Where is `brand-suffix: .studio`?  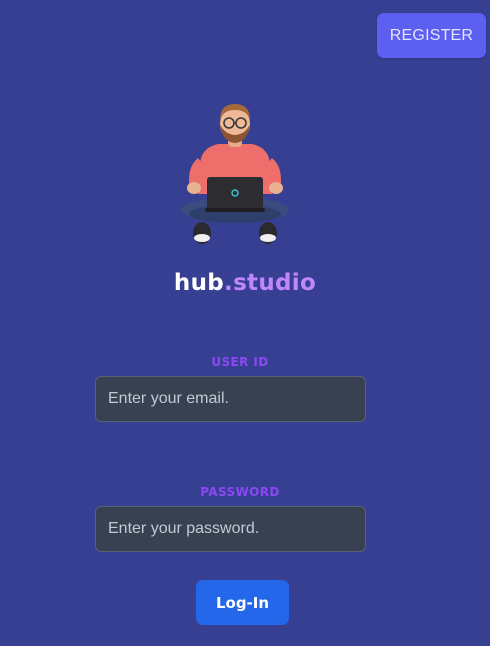
brand-suffix: .studio is located at coordinates (270, 283).